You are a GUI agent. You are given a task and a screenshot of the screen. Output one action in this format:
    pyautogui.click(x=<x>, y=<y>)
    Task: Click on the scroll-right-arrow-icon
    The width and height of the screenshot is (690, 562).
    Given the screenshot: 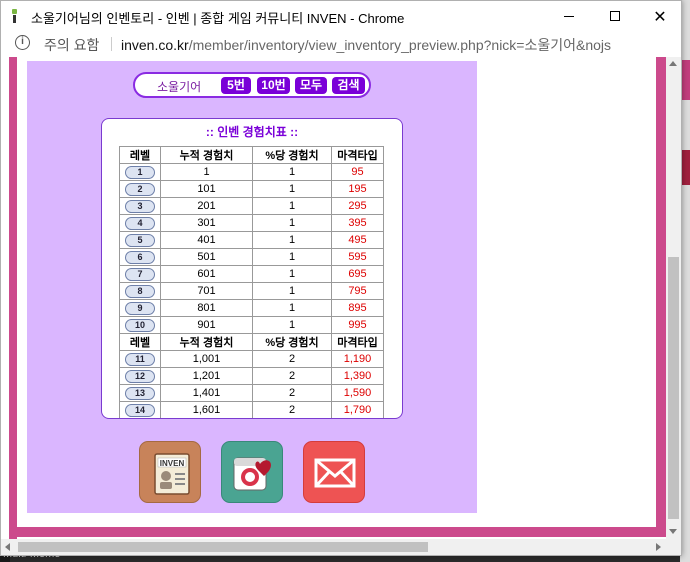 What is the action you would take?
    pyautogui.click(x=658, y=547)
    